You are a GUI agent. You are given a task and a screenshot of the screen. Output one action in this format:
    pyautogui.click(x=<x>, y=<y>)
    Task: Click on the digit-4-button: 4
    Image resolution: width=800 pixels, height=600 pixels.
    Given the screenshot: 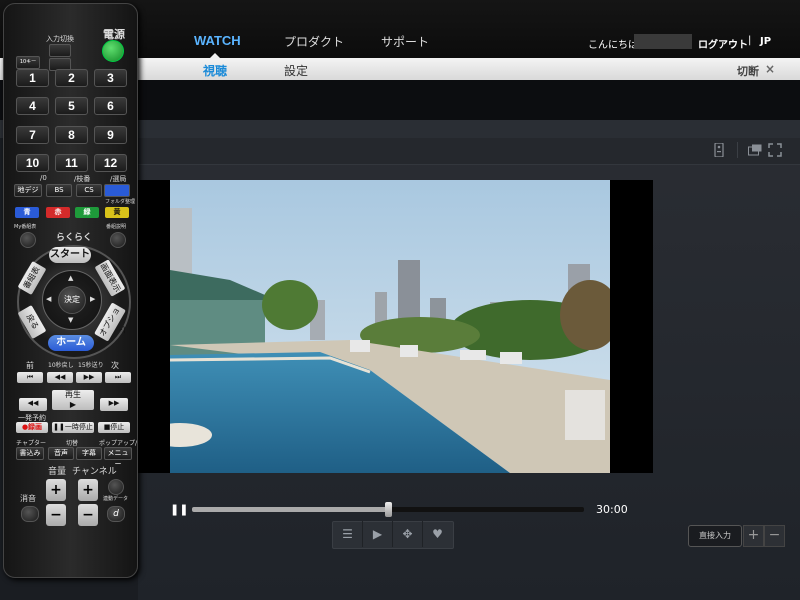 What is the action you would take?
    pyautogui.click(x=32, y=106)
    